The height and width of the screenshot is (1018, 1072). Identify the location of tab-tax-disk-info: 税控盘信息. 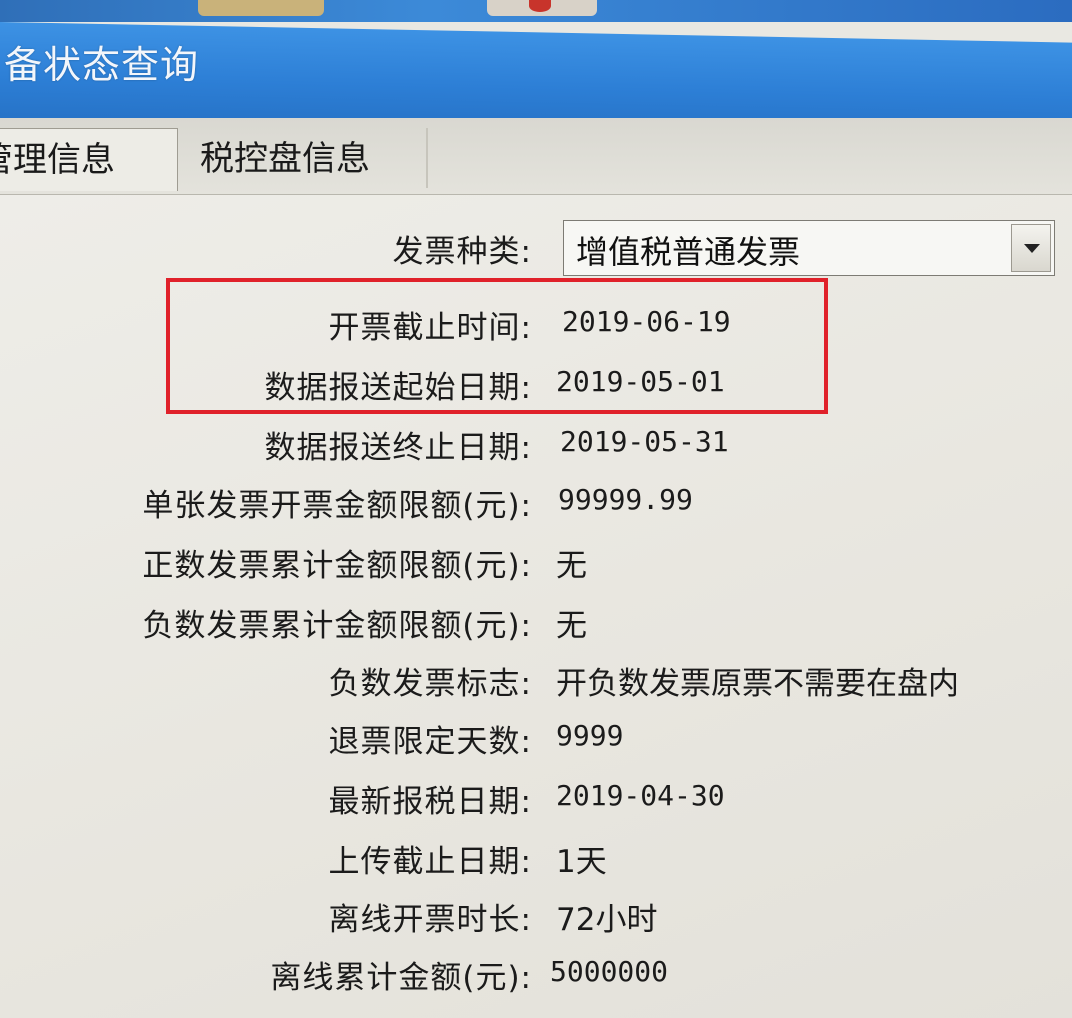
(310, 159).